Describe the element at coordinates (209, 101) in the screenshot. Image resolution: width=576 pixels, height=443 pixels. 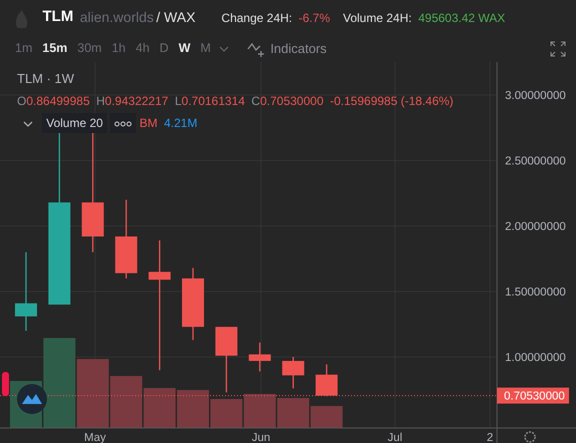
I see `ohlc-value: L0.70161314` at that location.